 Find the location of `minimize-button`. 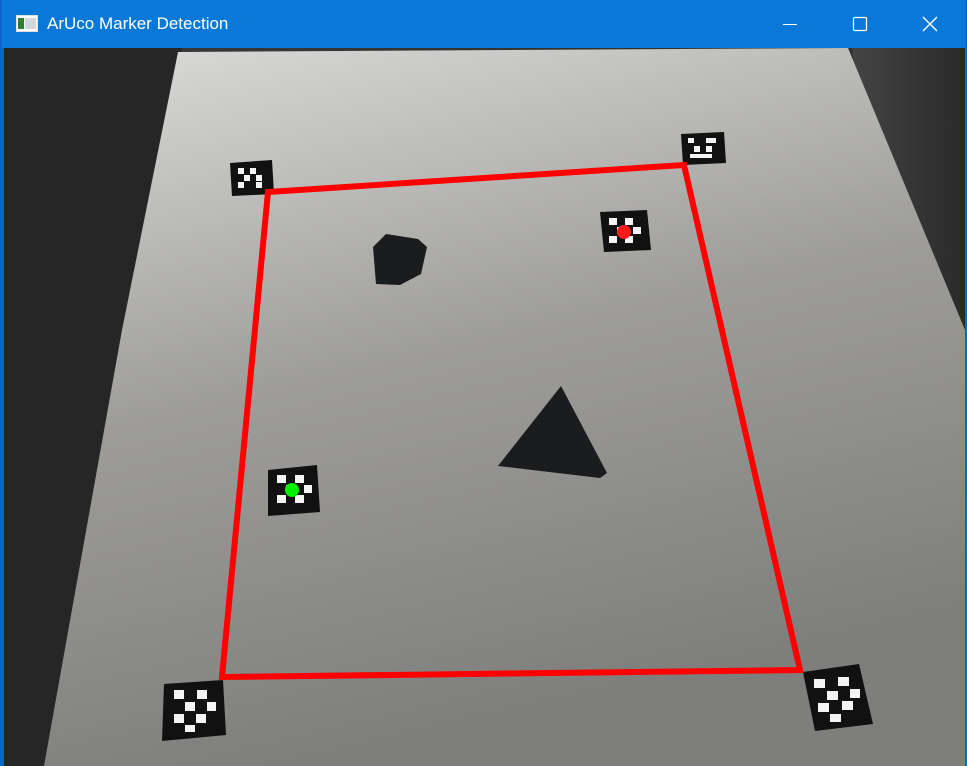

minimize-button is located at coordinates (790, 24).